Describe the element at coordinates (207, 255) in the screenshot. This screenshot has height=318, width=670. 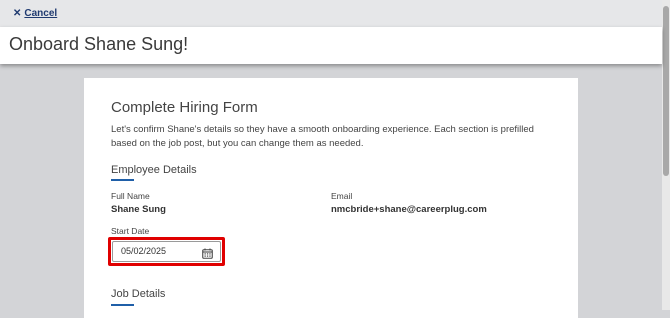
I see `calendar-icon` at that location.